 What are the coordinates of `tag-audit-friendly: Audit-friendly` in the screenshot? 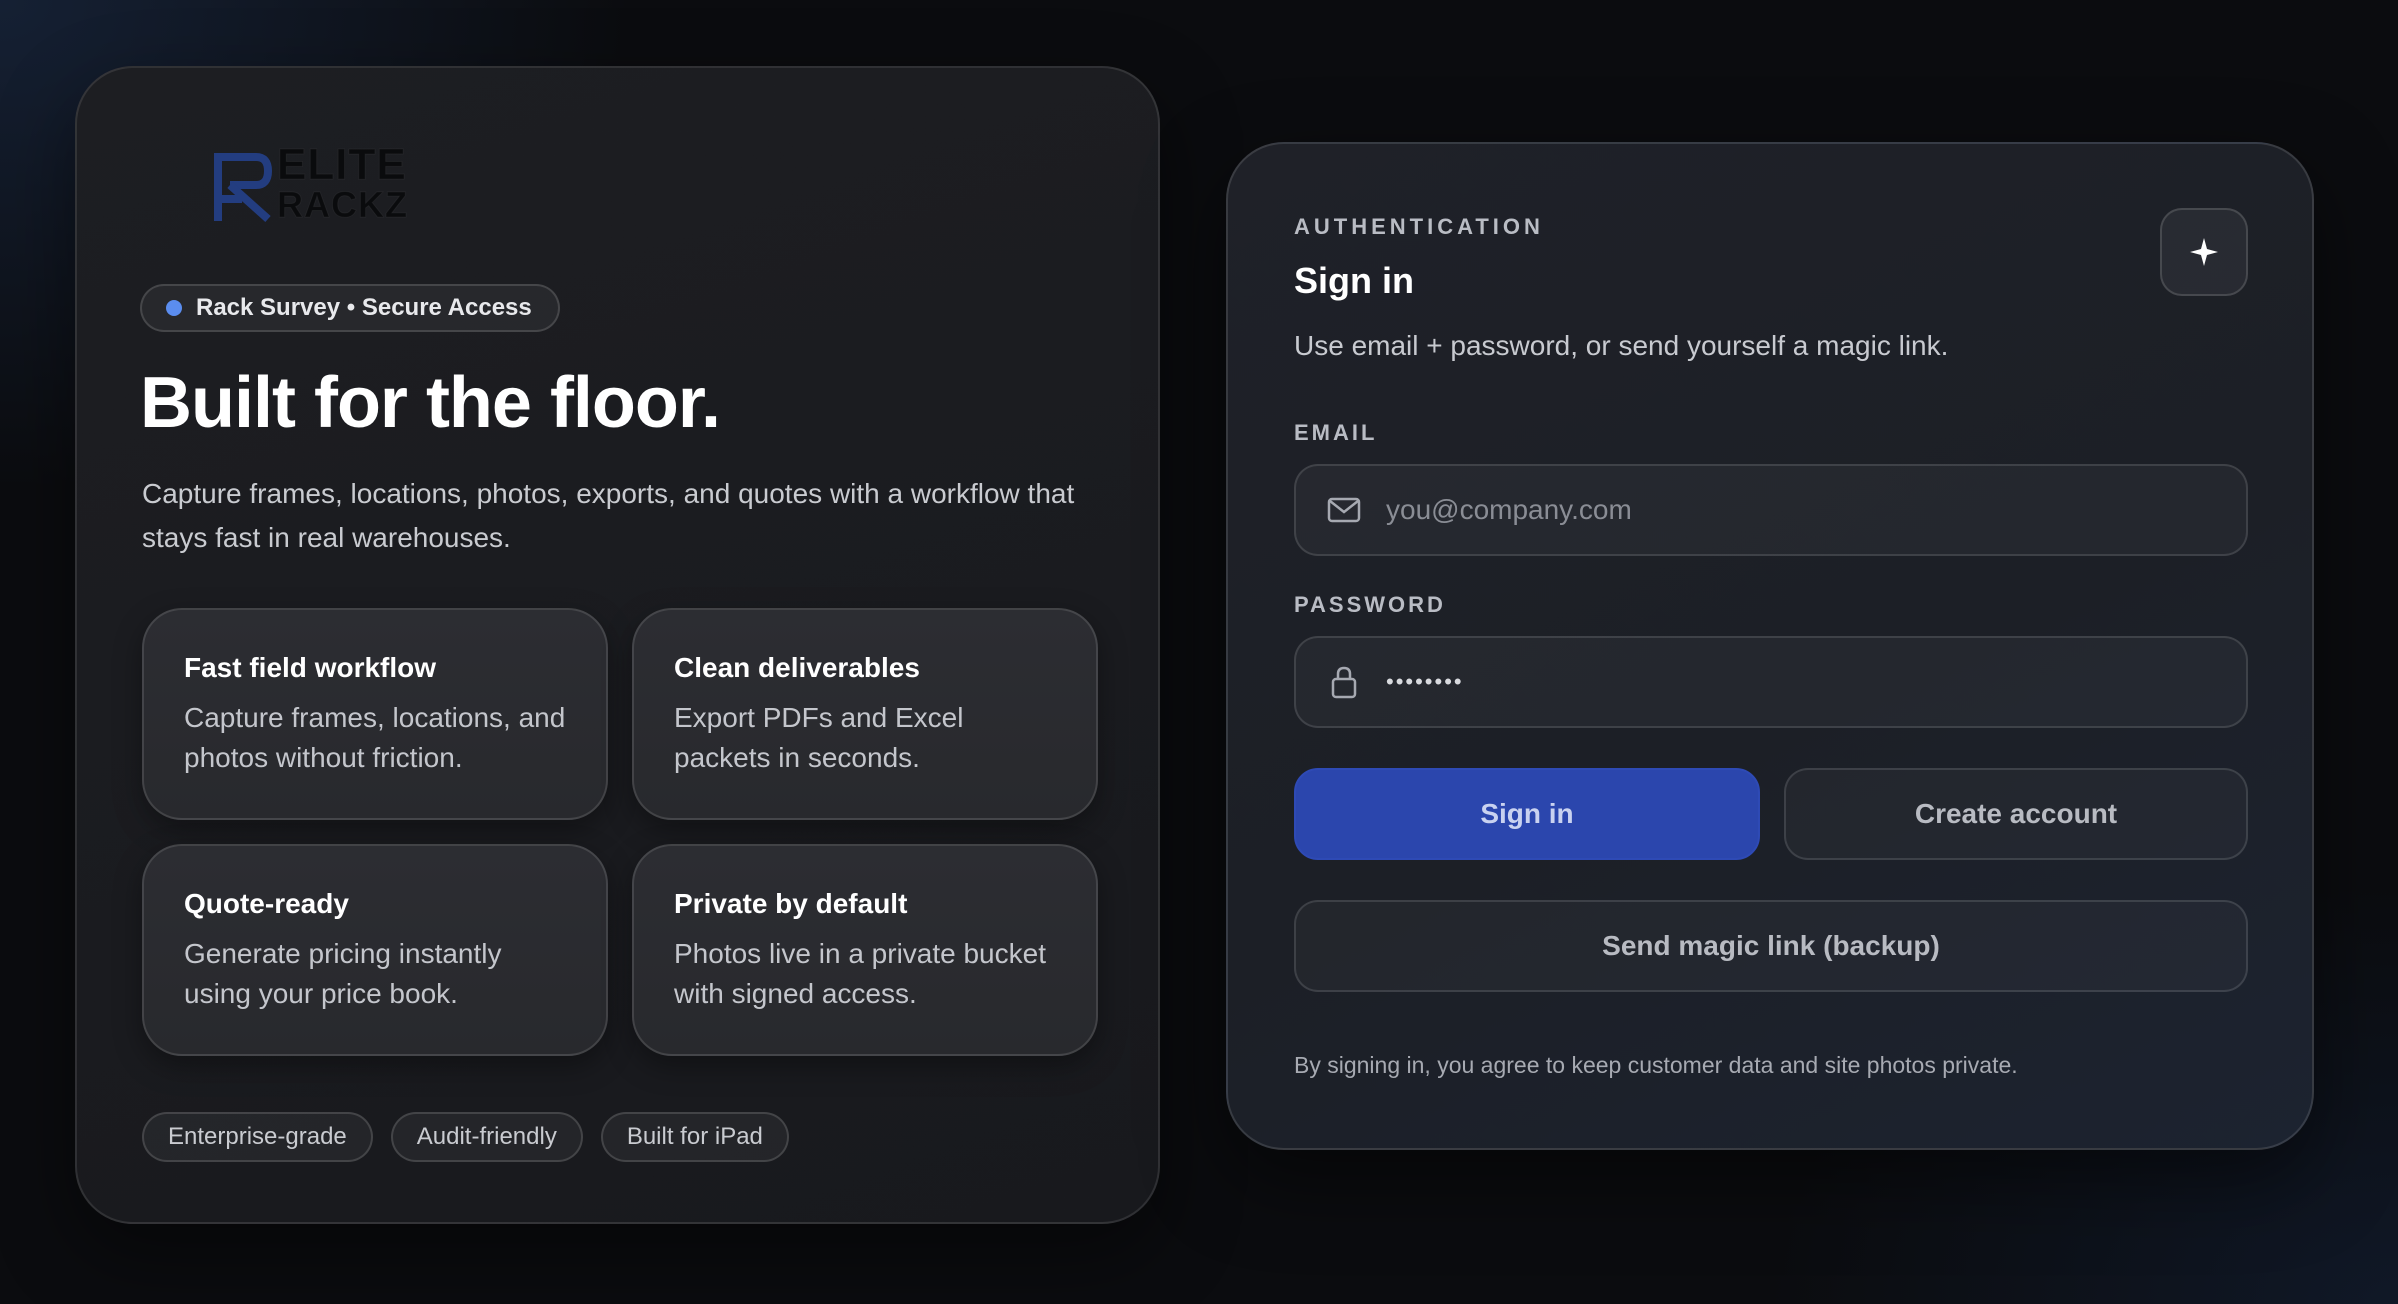 It's located at (486, 1137).